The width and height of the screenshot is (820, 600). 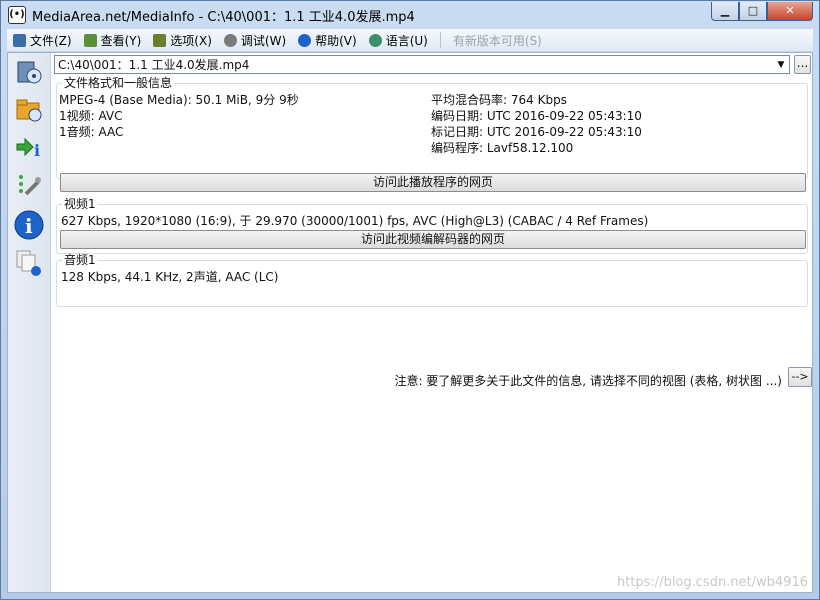 What do you see at coordinates (432, 280) in the screenshot?
I see `audio-group: 音频1 128 Kbps, 44.1 KHz, 2声道, AAC (LC)` at bounding box center [432, 280].